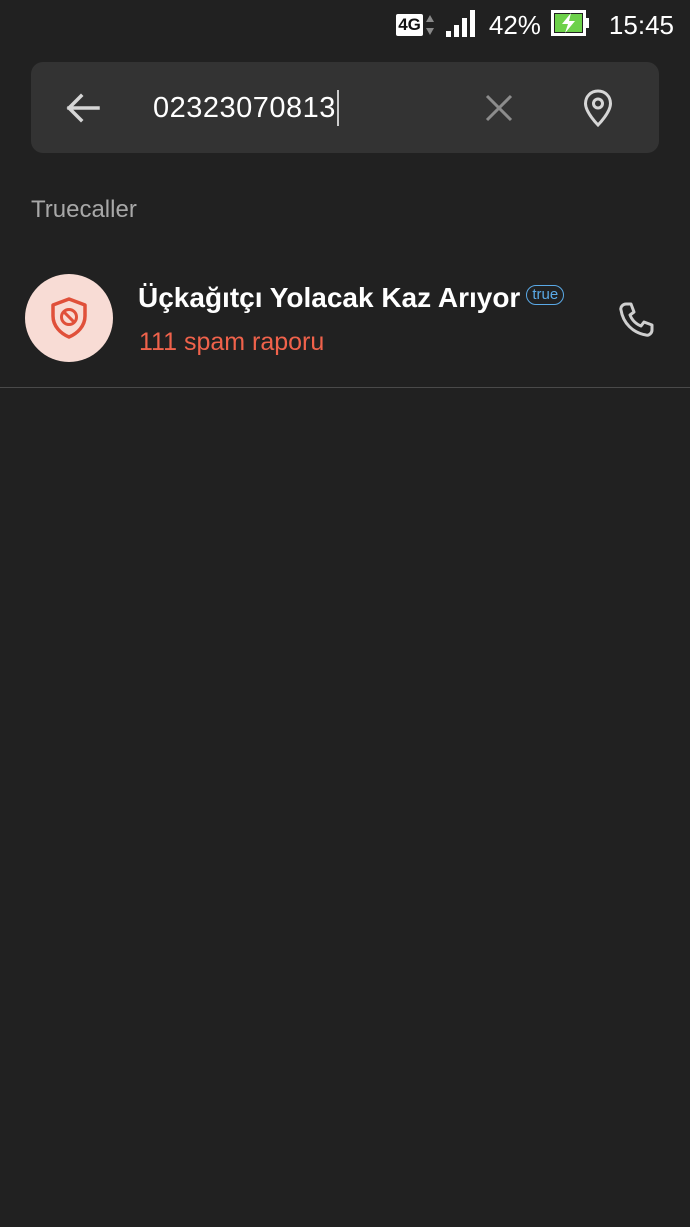 This screenshot has width=690, height=1227. Describe the element at coordinates (345, 25) in the screenshot. I see `status-bar: 4G 42% 15:45` at that location.